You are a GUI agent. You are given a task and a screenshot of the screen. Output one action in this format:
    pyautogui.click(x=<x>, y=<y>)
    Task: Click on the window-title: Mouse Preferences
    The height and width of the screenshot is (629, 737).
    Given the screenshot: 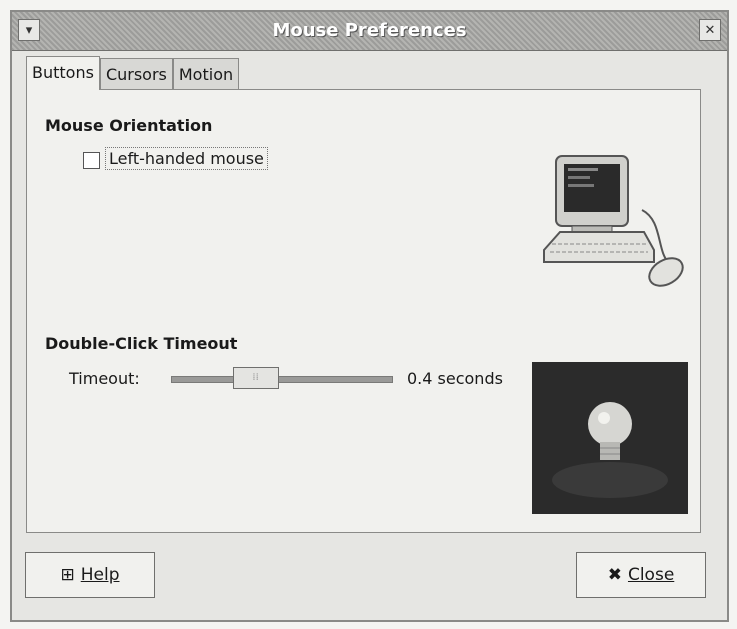 What is the action you would take?
    pyautogui.click(x=369, y=30)
    